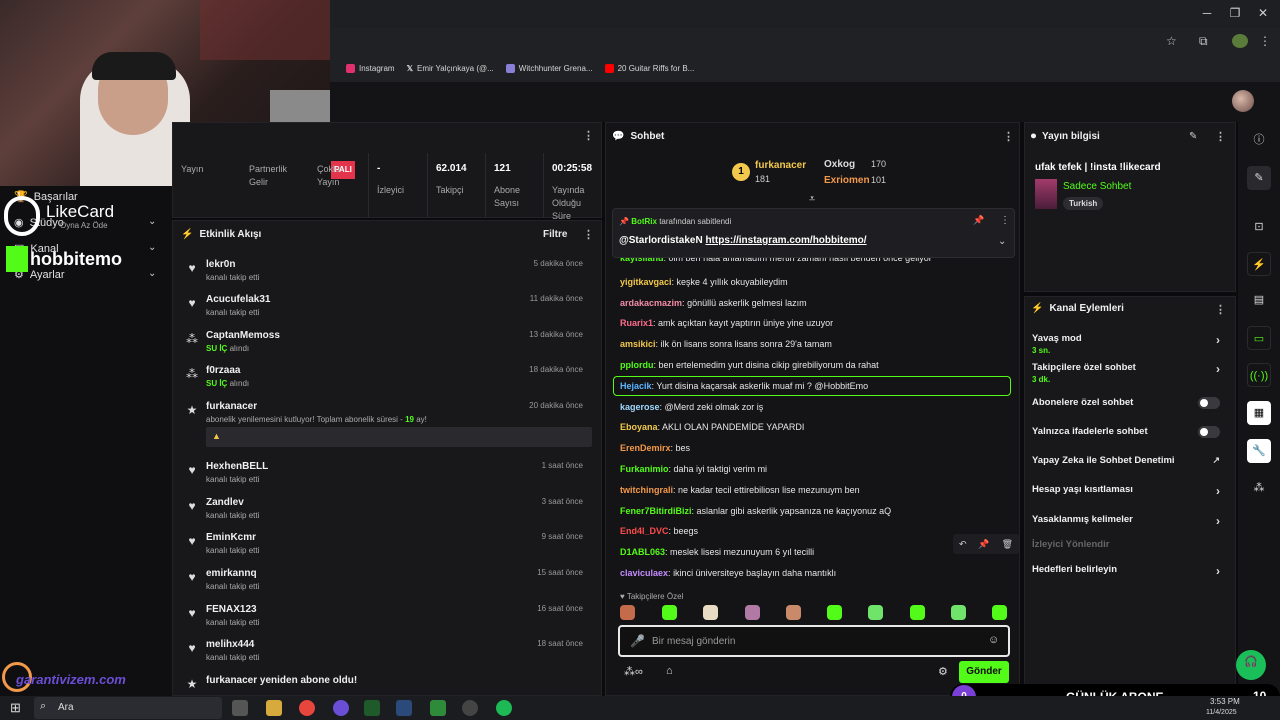 This screenshot has width=1280, height=720. Describe the element at coordinates (15, 708) in the screenshot. I see `windows-start-icon: ⊞` at that location.